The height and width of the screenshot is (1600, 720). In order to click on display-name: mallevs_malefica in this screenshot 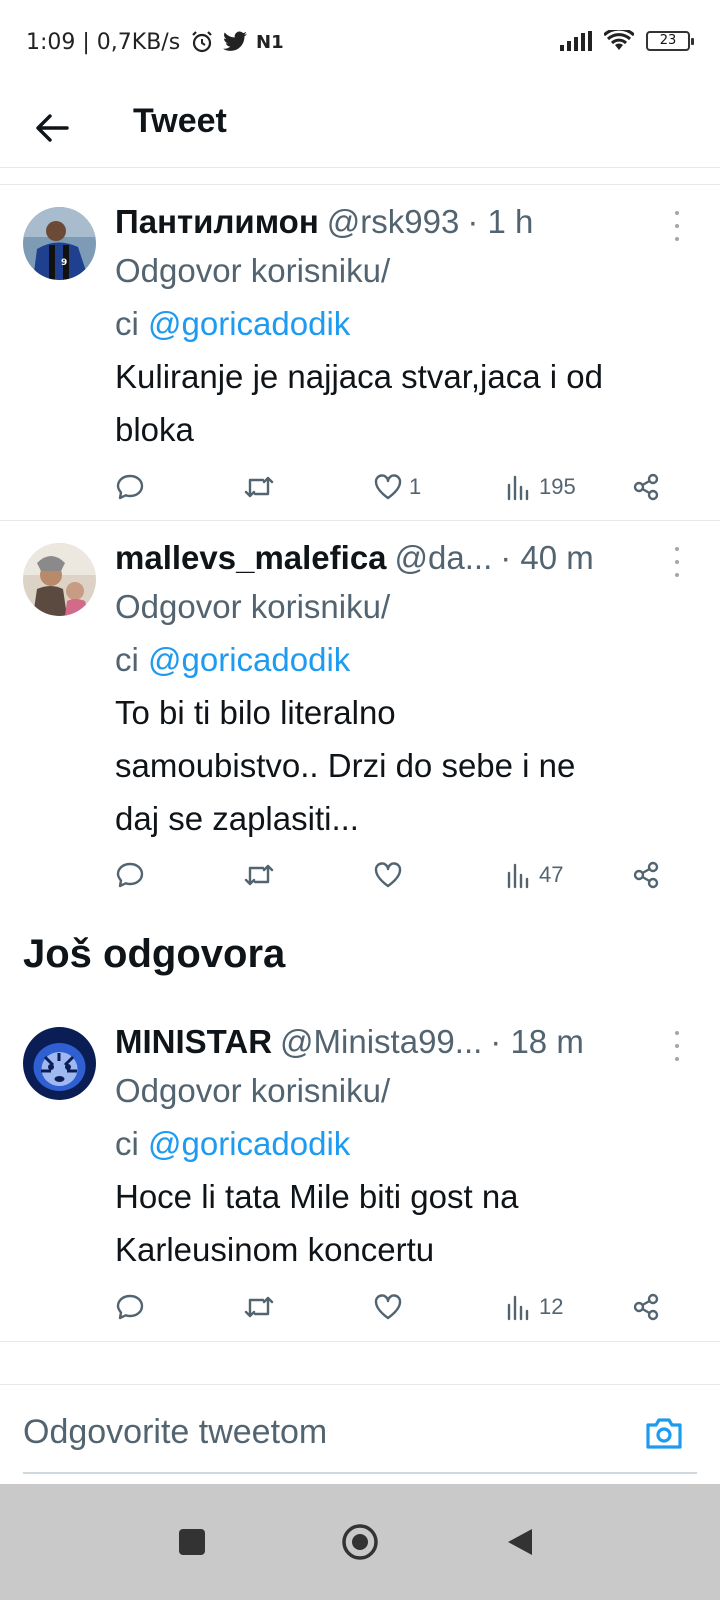, I will do `click(251, 558)`.